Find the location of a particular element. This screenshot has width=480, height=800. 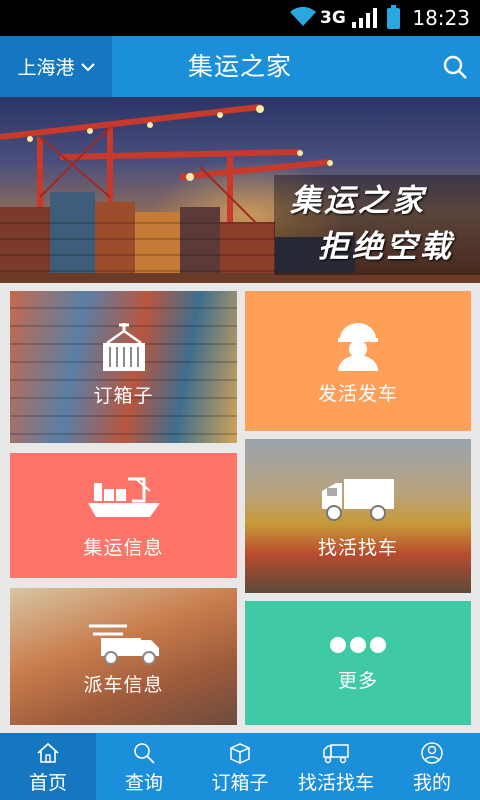

city-selector: 上海港 is located at coordinates (56, 66).